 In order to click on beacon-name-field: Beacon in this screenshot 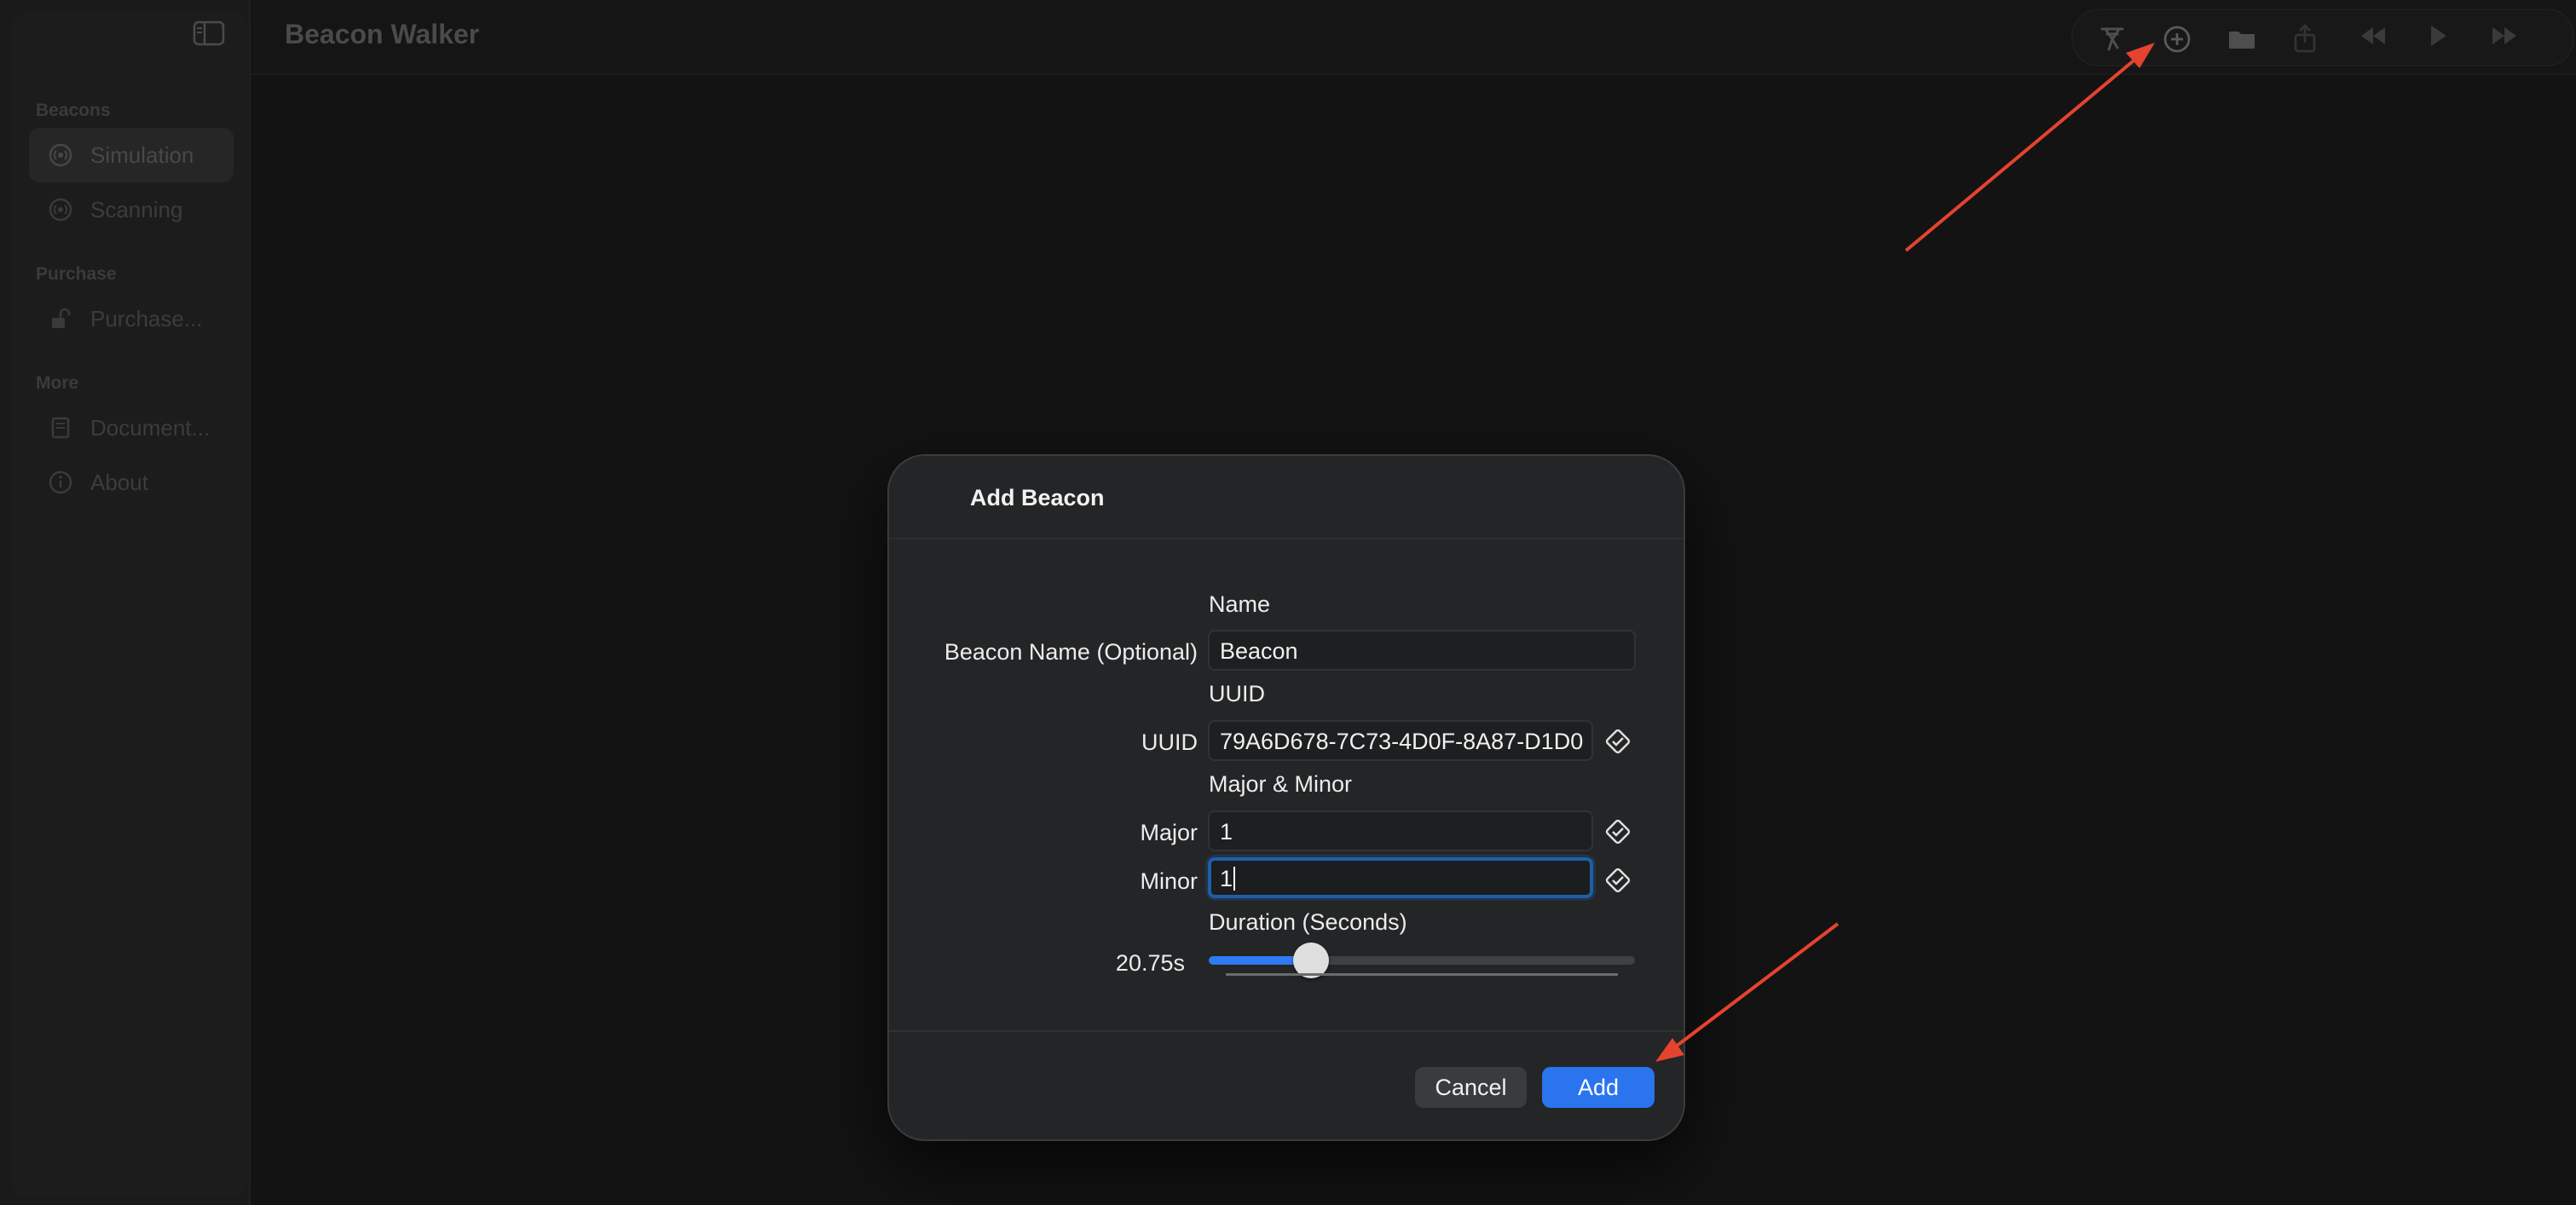, I will do `click(1422, 650)`.